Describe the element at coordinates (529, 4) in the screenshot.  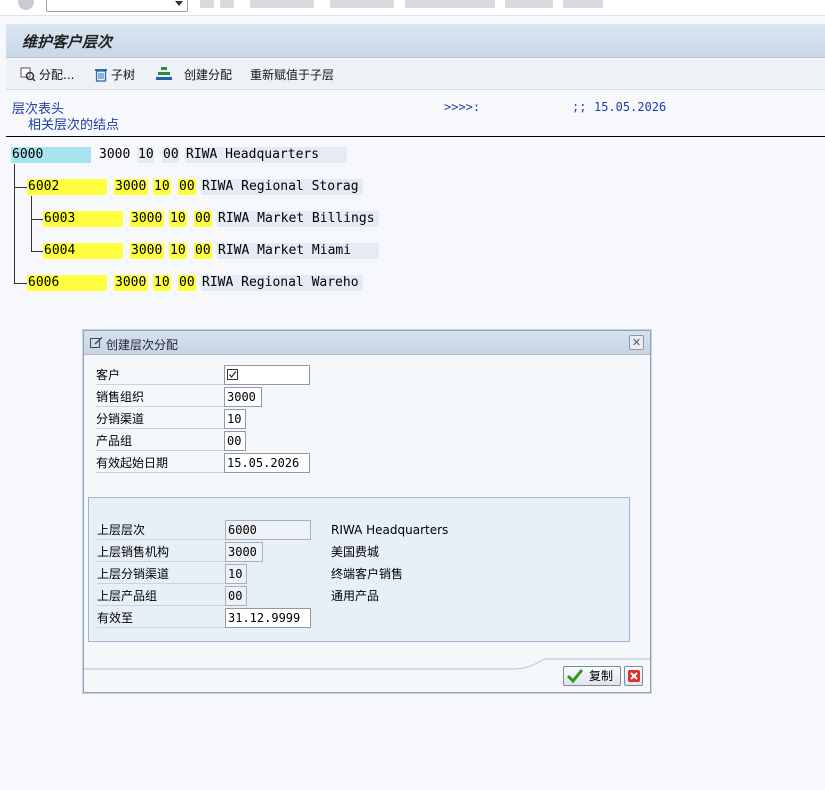
I see `session-icons` at that location.